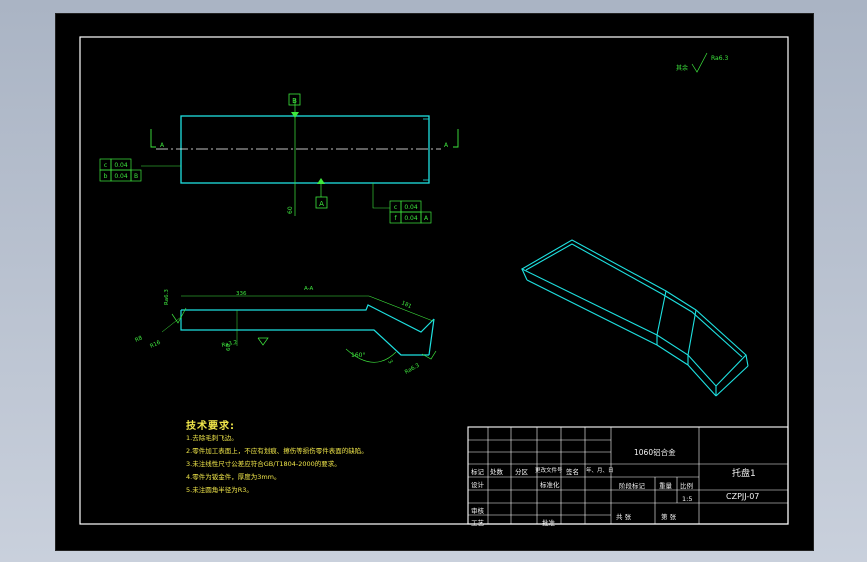  What do you see at coordinates (431, 337) in the screenshot?
I see `section-end` at bounding box center [431, 337].